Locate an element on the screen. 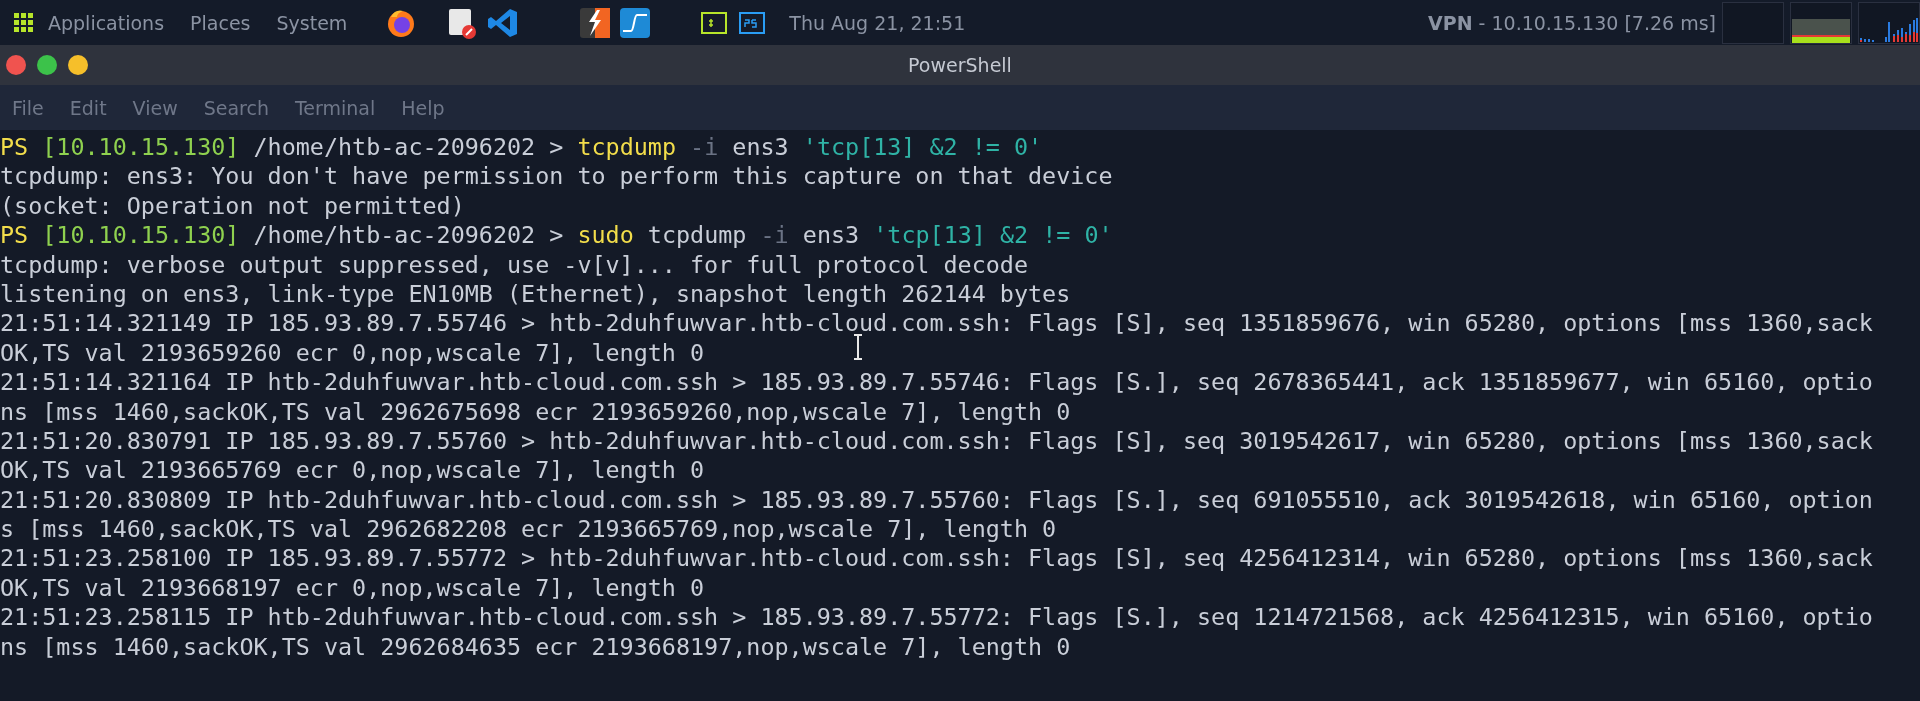 The height and width of the screenshot is (701, 1920). output-line: OK,TS val 2193665769 ecr 0,nop,wscale 7], length 0 is located at coordinates (352, 471).